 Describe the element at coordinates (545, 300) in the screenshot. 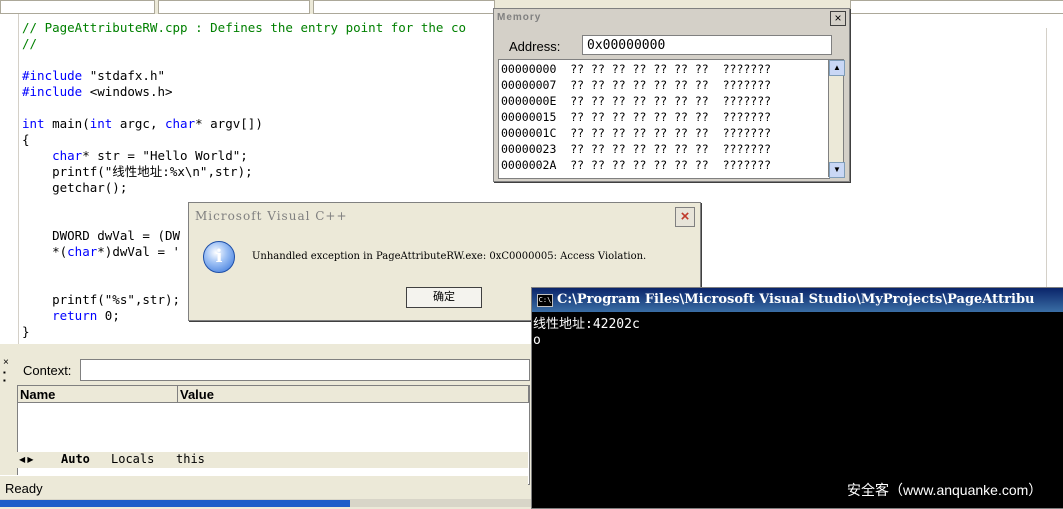

I see `console-icon: C:\` at that location.